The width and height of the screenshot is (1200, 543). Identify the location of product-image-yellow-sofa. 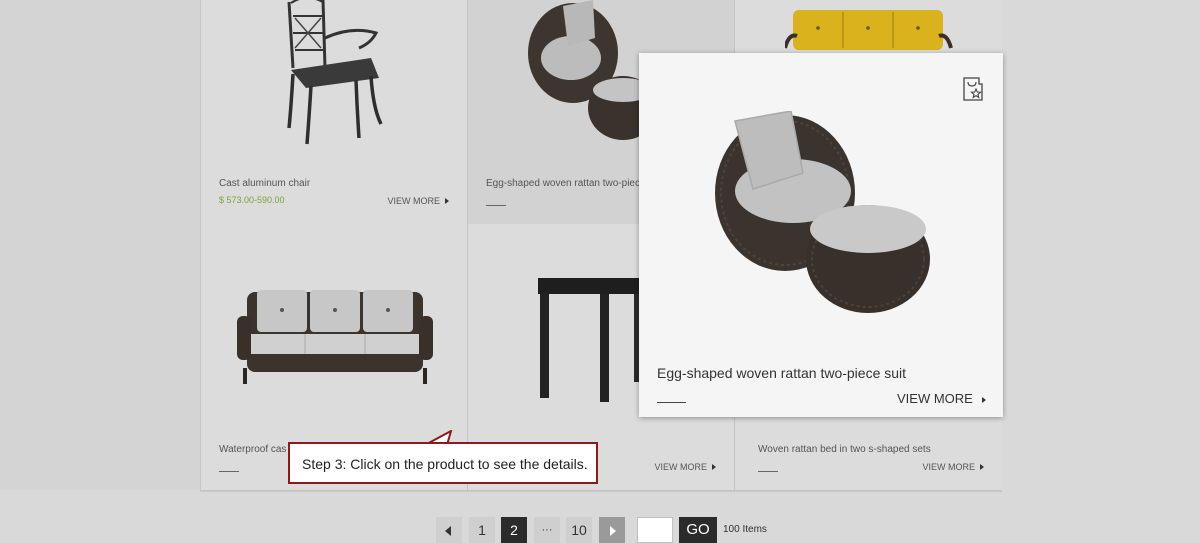
(870, 30).